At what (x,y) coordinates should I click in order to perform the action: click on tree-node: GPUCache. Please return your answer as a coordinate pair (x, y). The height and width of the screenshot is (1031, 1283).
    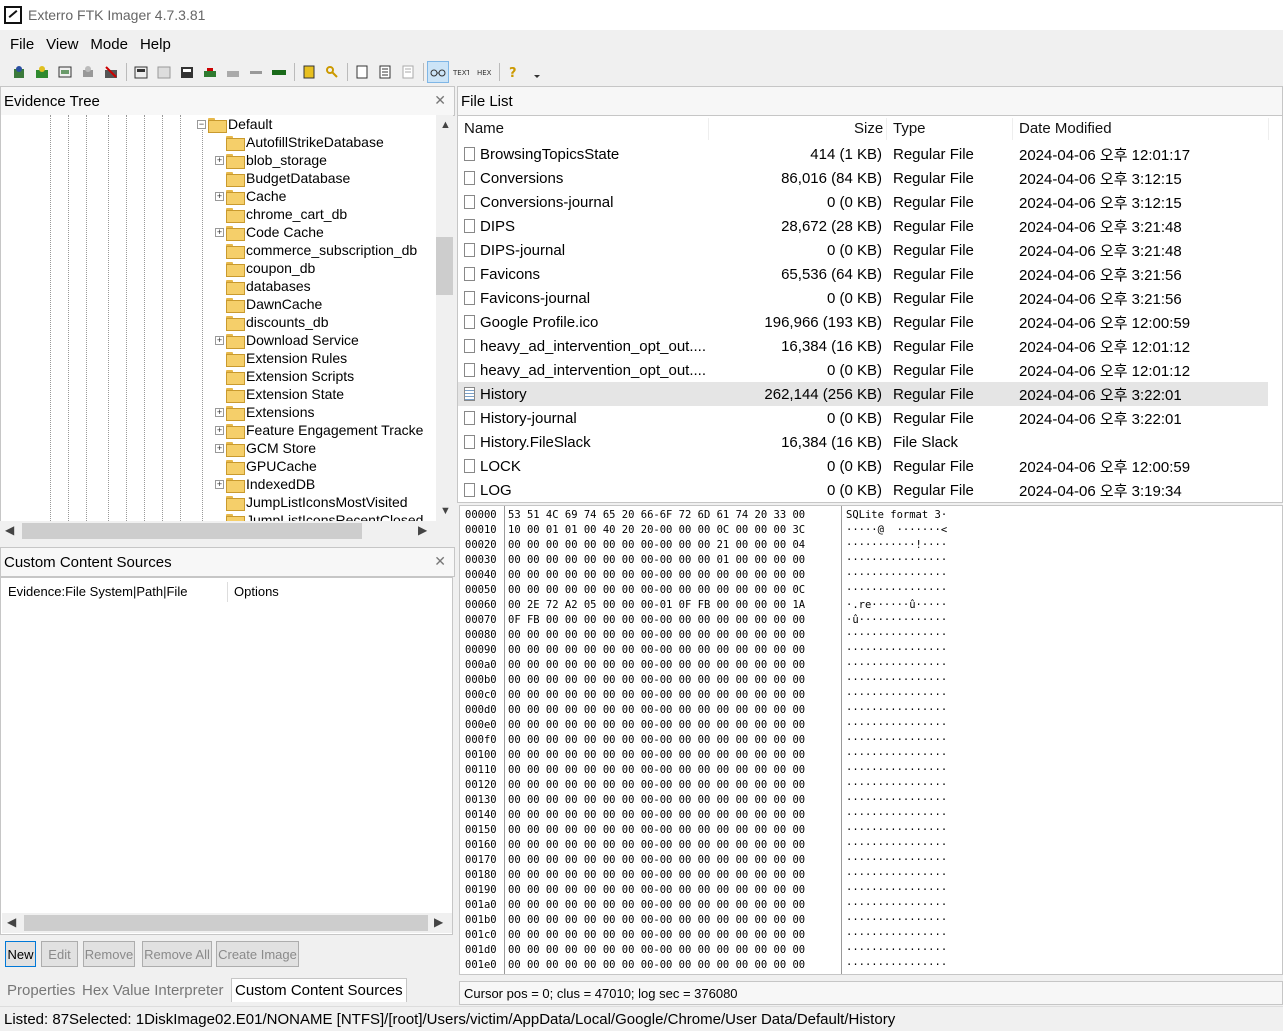
    Looking at the image, I should click on (266, 466).